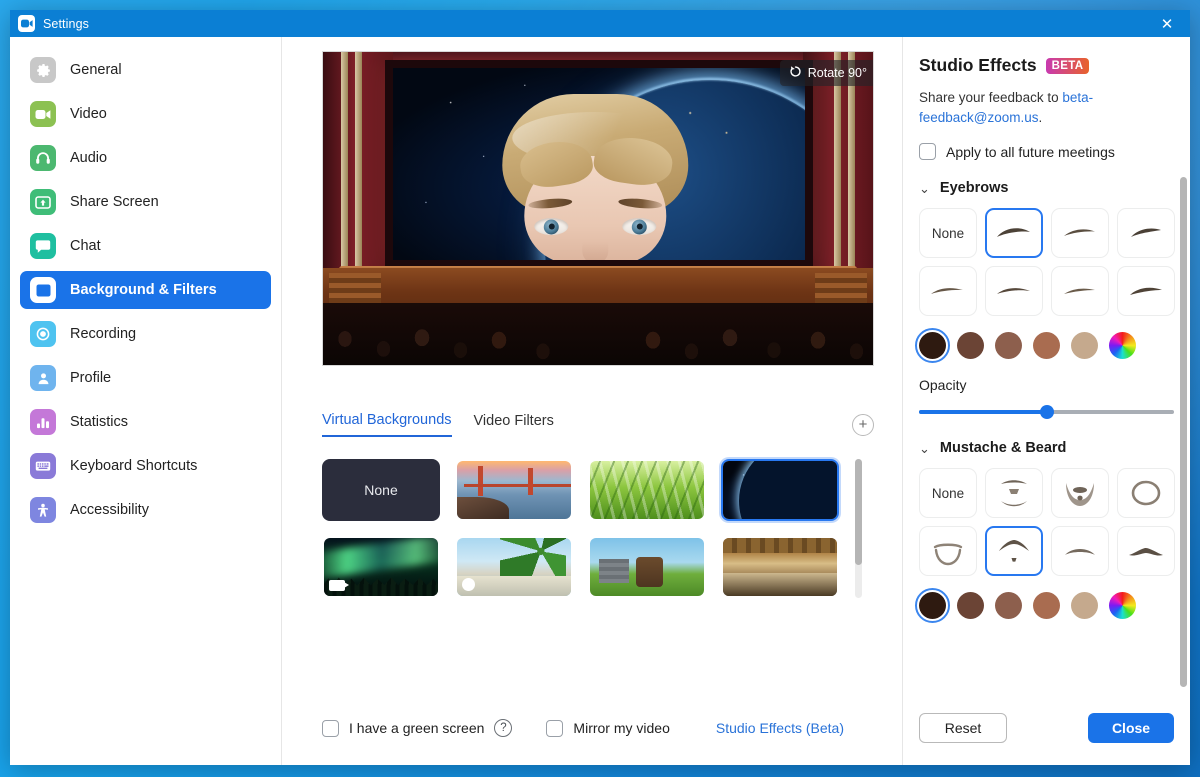 Image resolution: width=1200 pixels, height=777 pixels. I want to click on background-thumb-space, so click(780, 490).